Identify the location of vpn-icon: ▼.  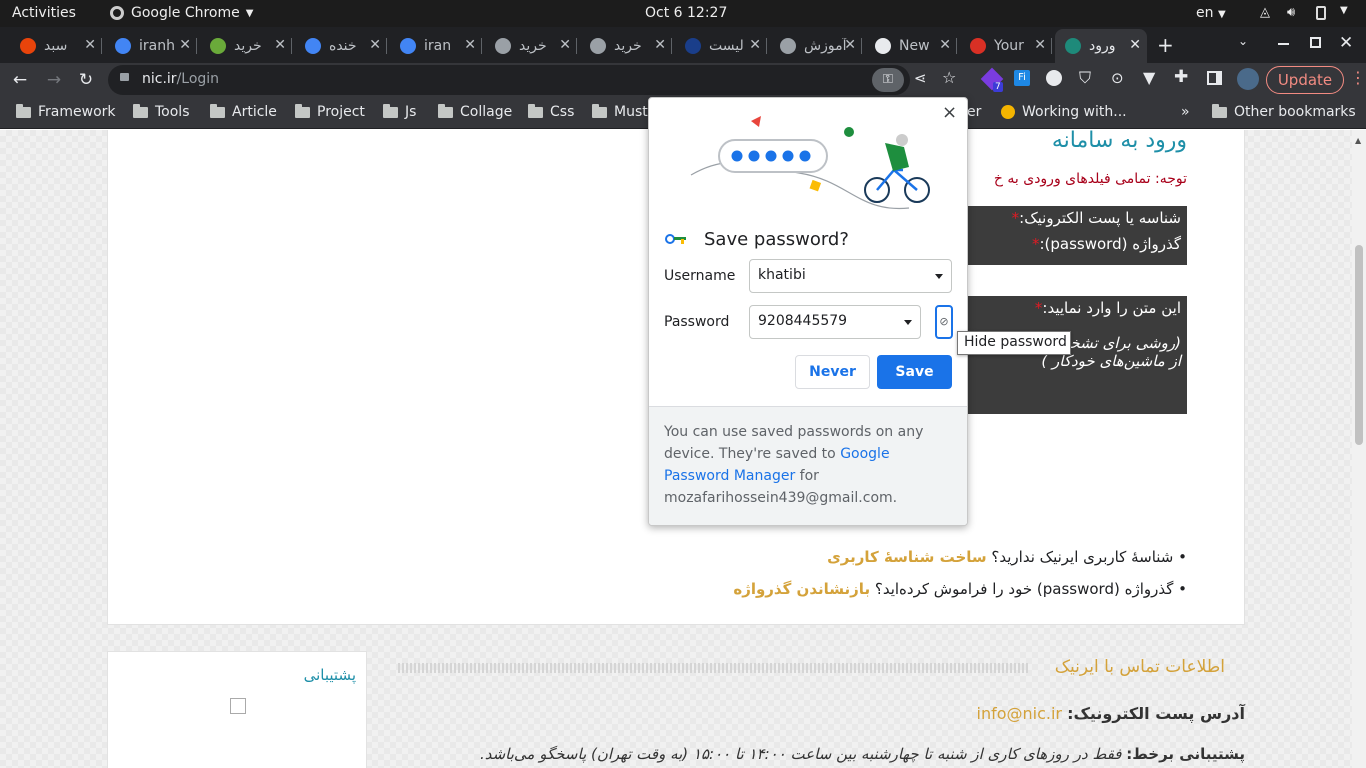
(1149, 77).